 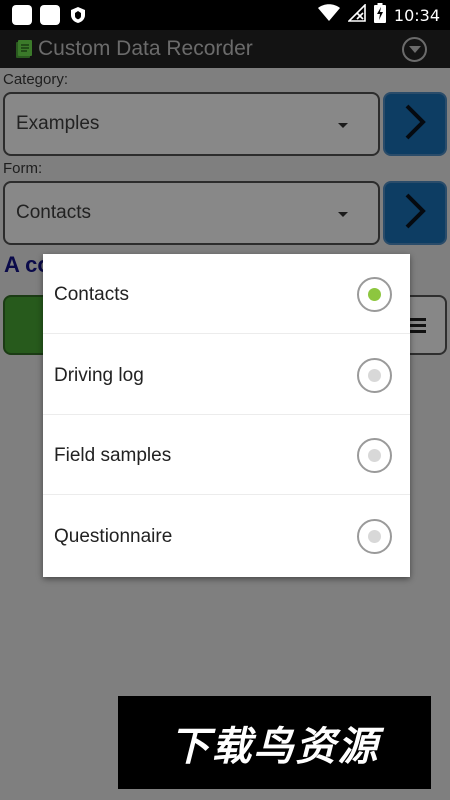 What do you see at coordinates (191, 124) in the screenshot?
I see `category-spinner: Examples` at bounding box center [191, 124].